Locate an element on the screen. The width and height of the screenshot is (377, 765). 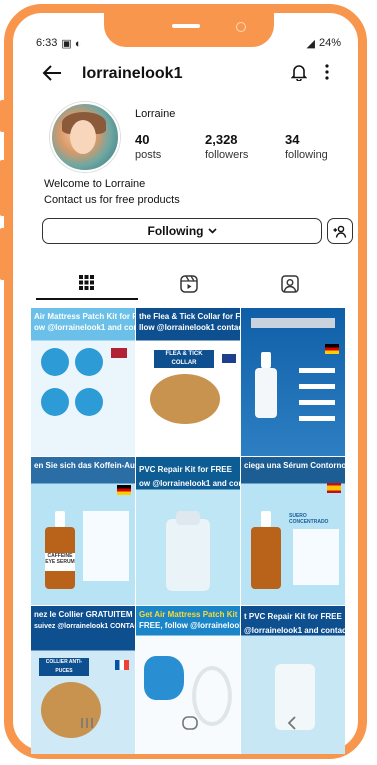
post-thumbnail is located at coordinates (293, 382).